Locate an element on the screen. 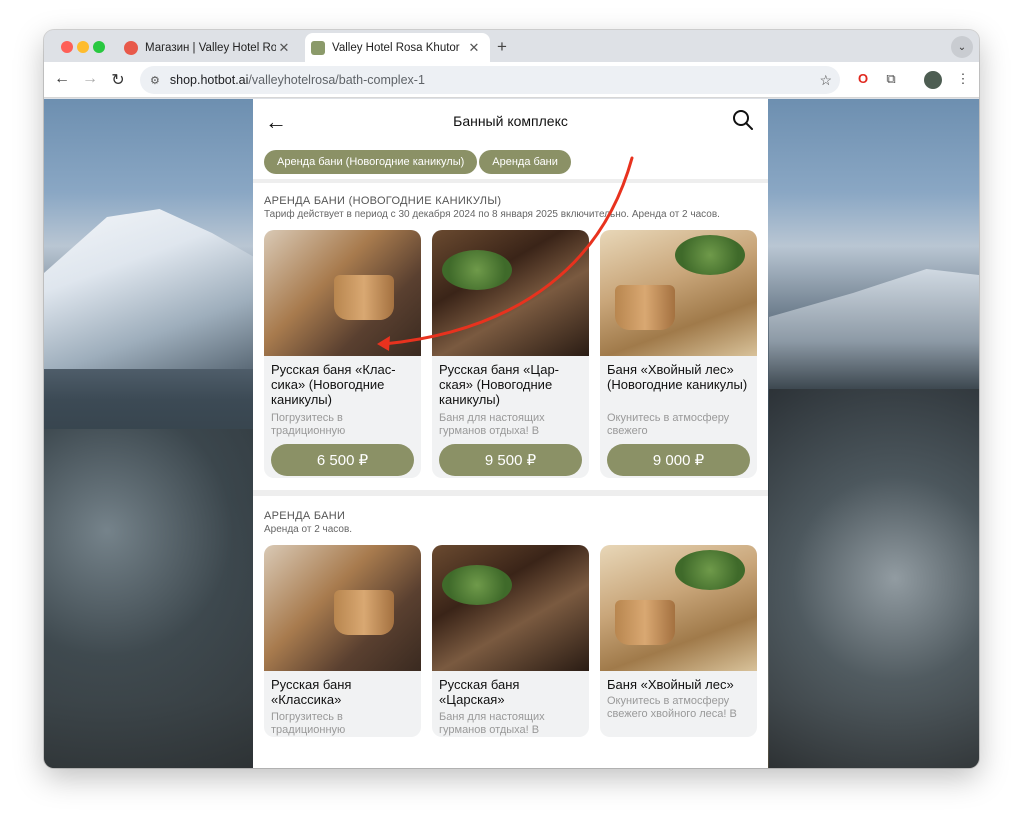  close-window-button is located at coordinates (67, 47).